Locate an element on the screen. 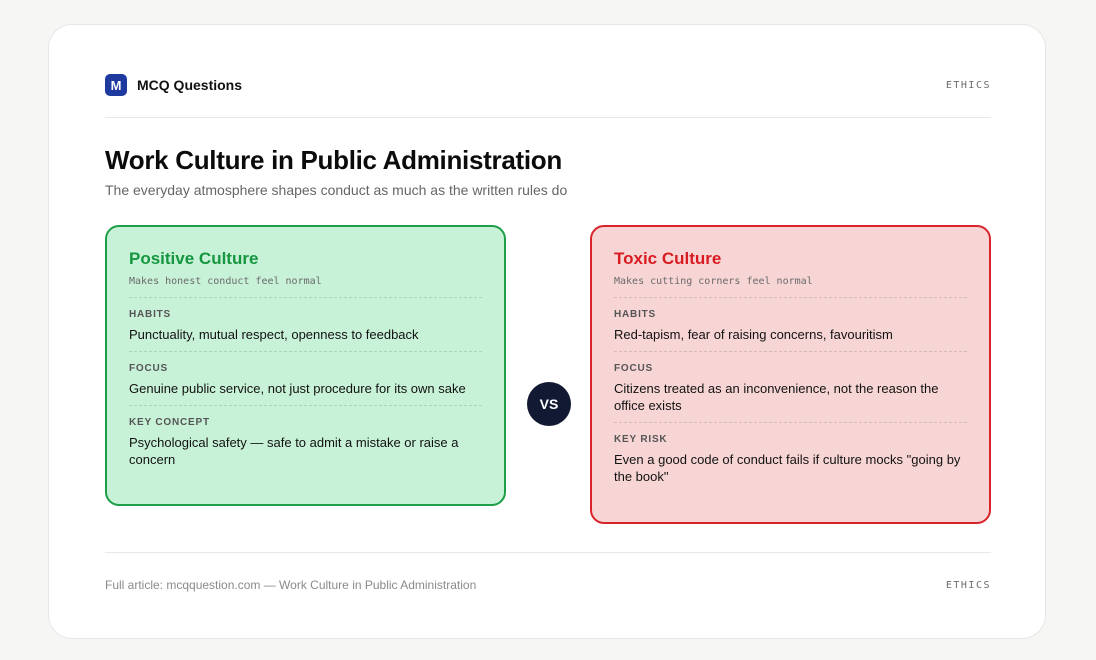 The width and height of the screenshot is (1096, 660). footer-divider is located at coordinates (548, 552).